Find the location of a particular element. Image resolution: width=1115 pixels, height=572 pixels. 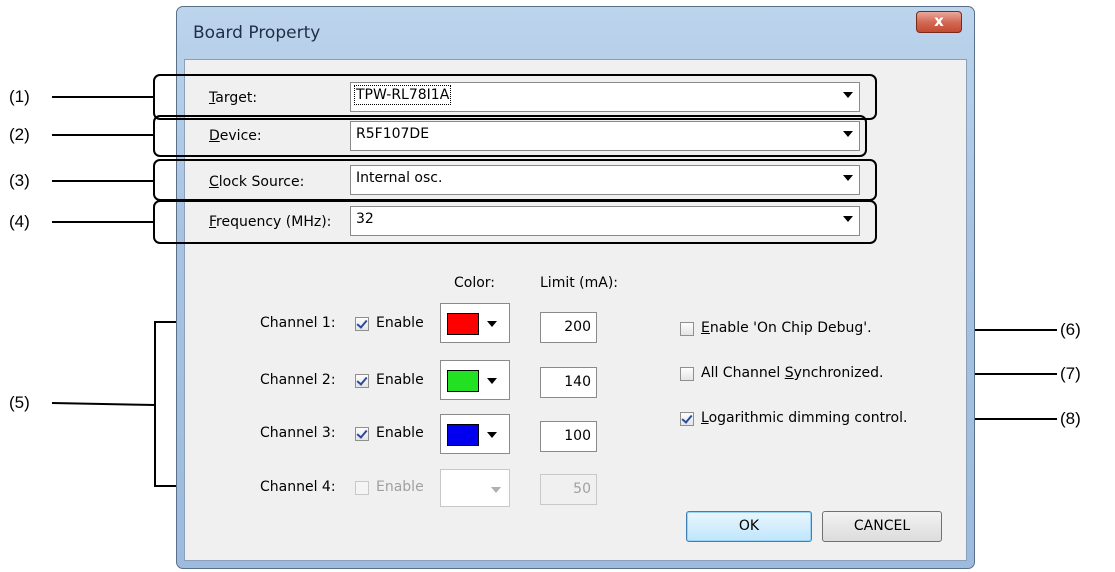

channel-3-enable-checkbox is located at coordinates (362, 434).